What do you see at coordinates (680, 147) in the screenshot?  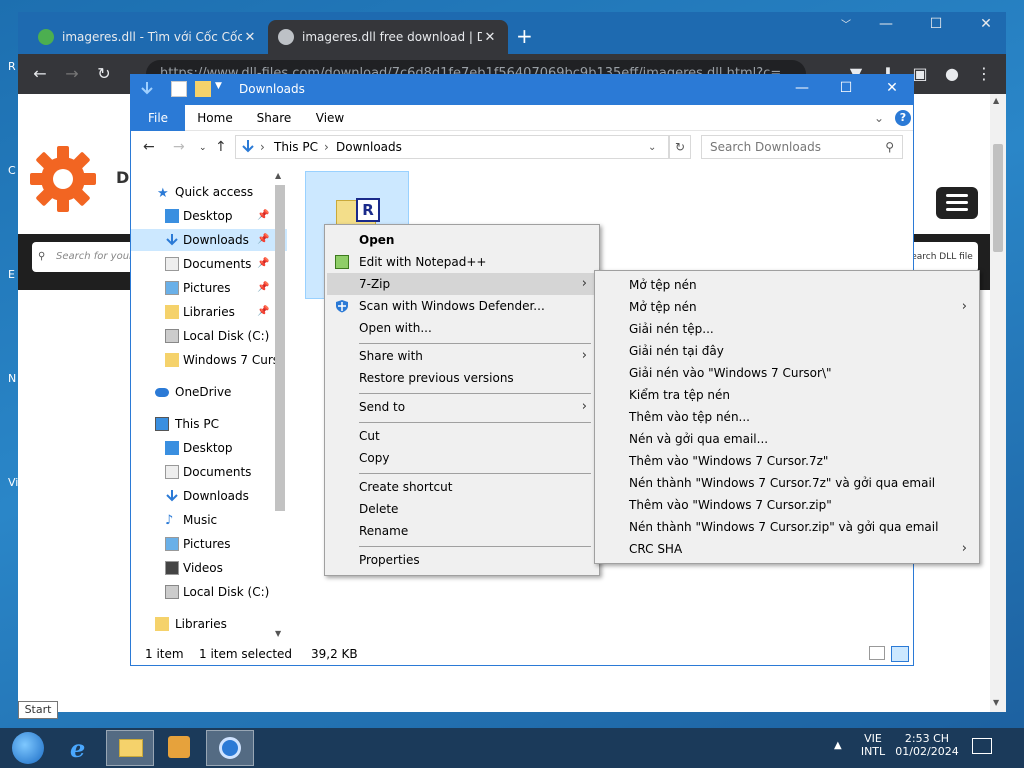 I see `refresh-icon: ↻` at bounding box center [680, 147].